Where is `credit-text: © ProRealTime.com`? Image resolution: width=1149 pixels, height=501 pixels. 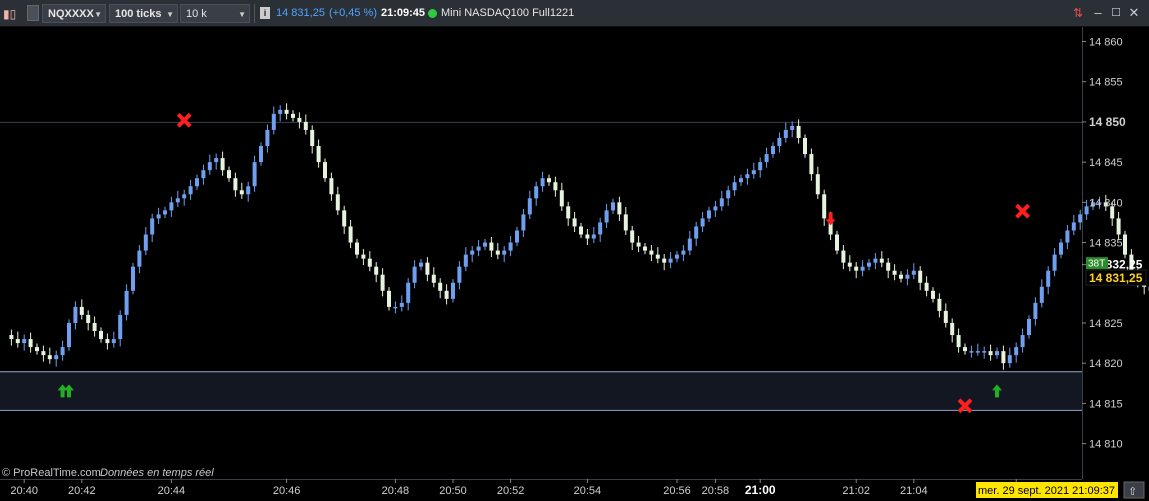
credit-text: © ProRealTime.com is located at coordinates (51, 473).